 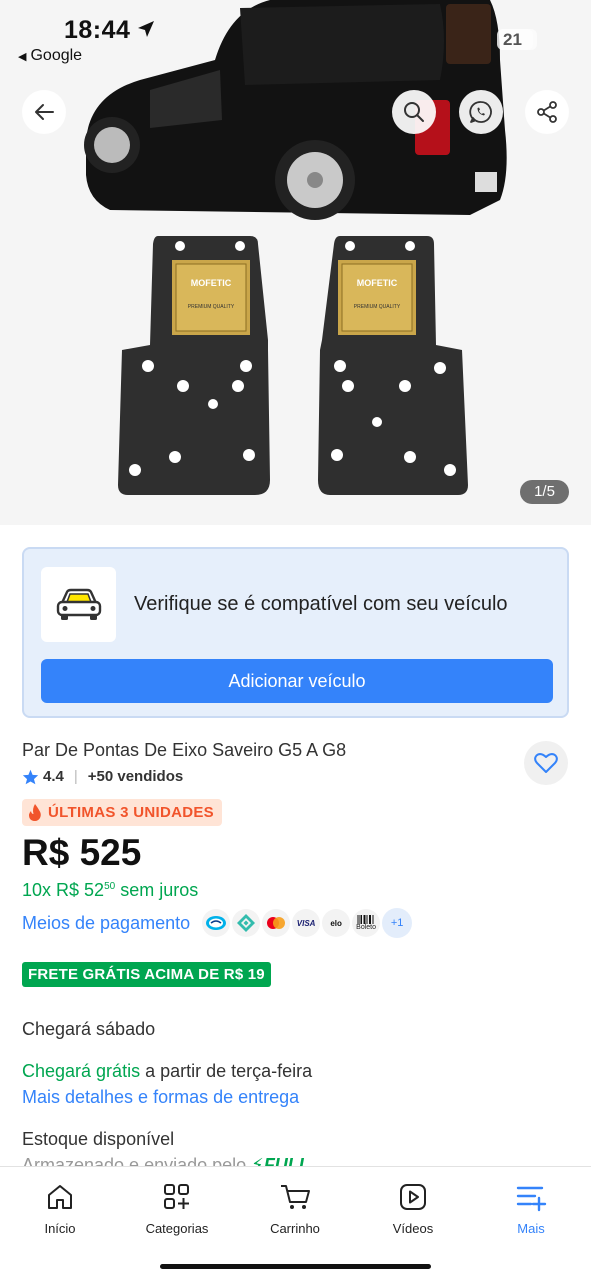 I want to click on product-title: Par De Pontas De Eixo Saveiro G5 A G8, so click(x=184, y=750).